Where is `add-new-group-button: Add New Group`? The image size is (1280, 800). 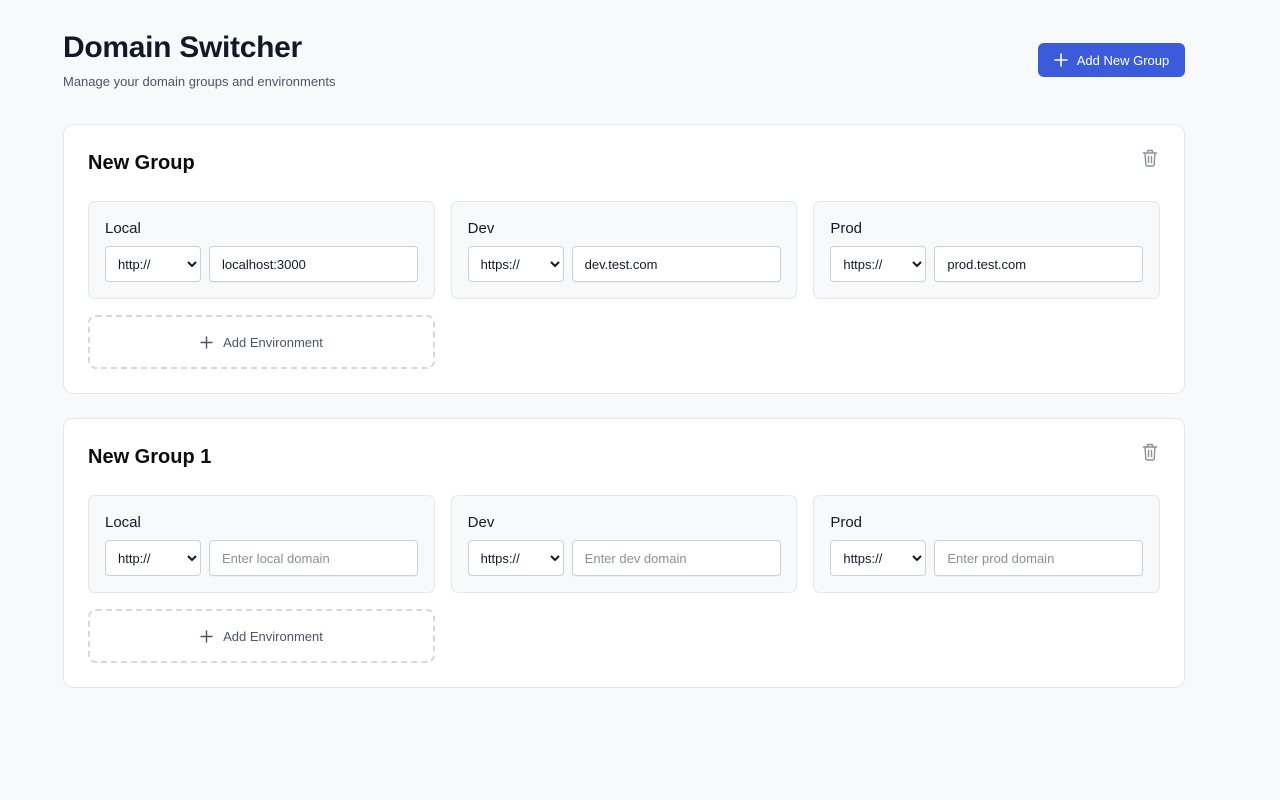 add-new-group-button: Add New Group is located at coordinates (1111, 60).